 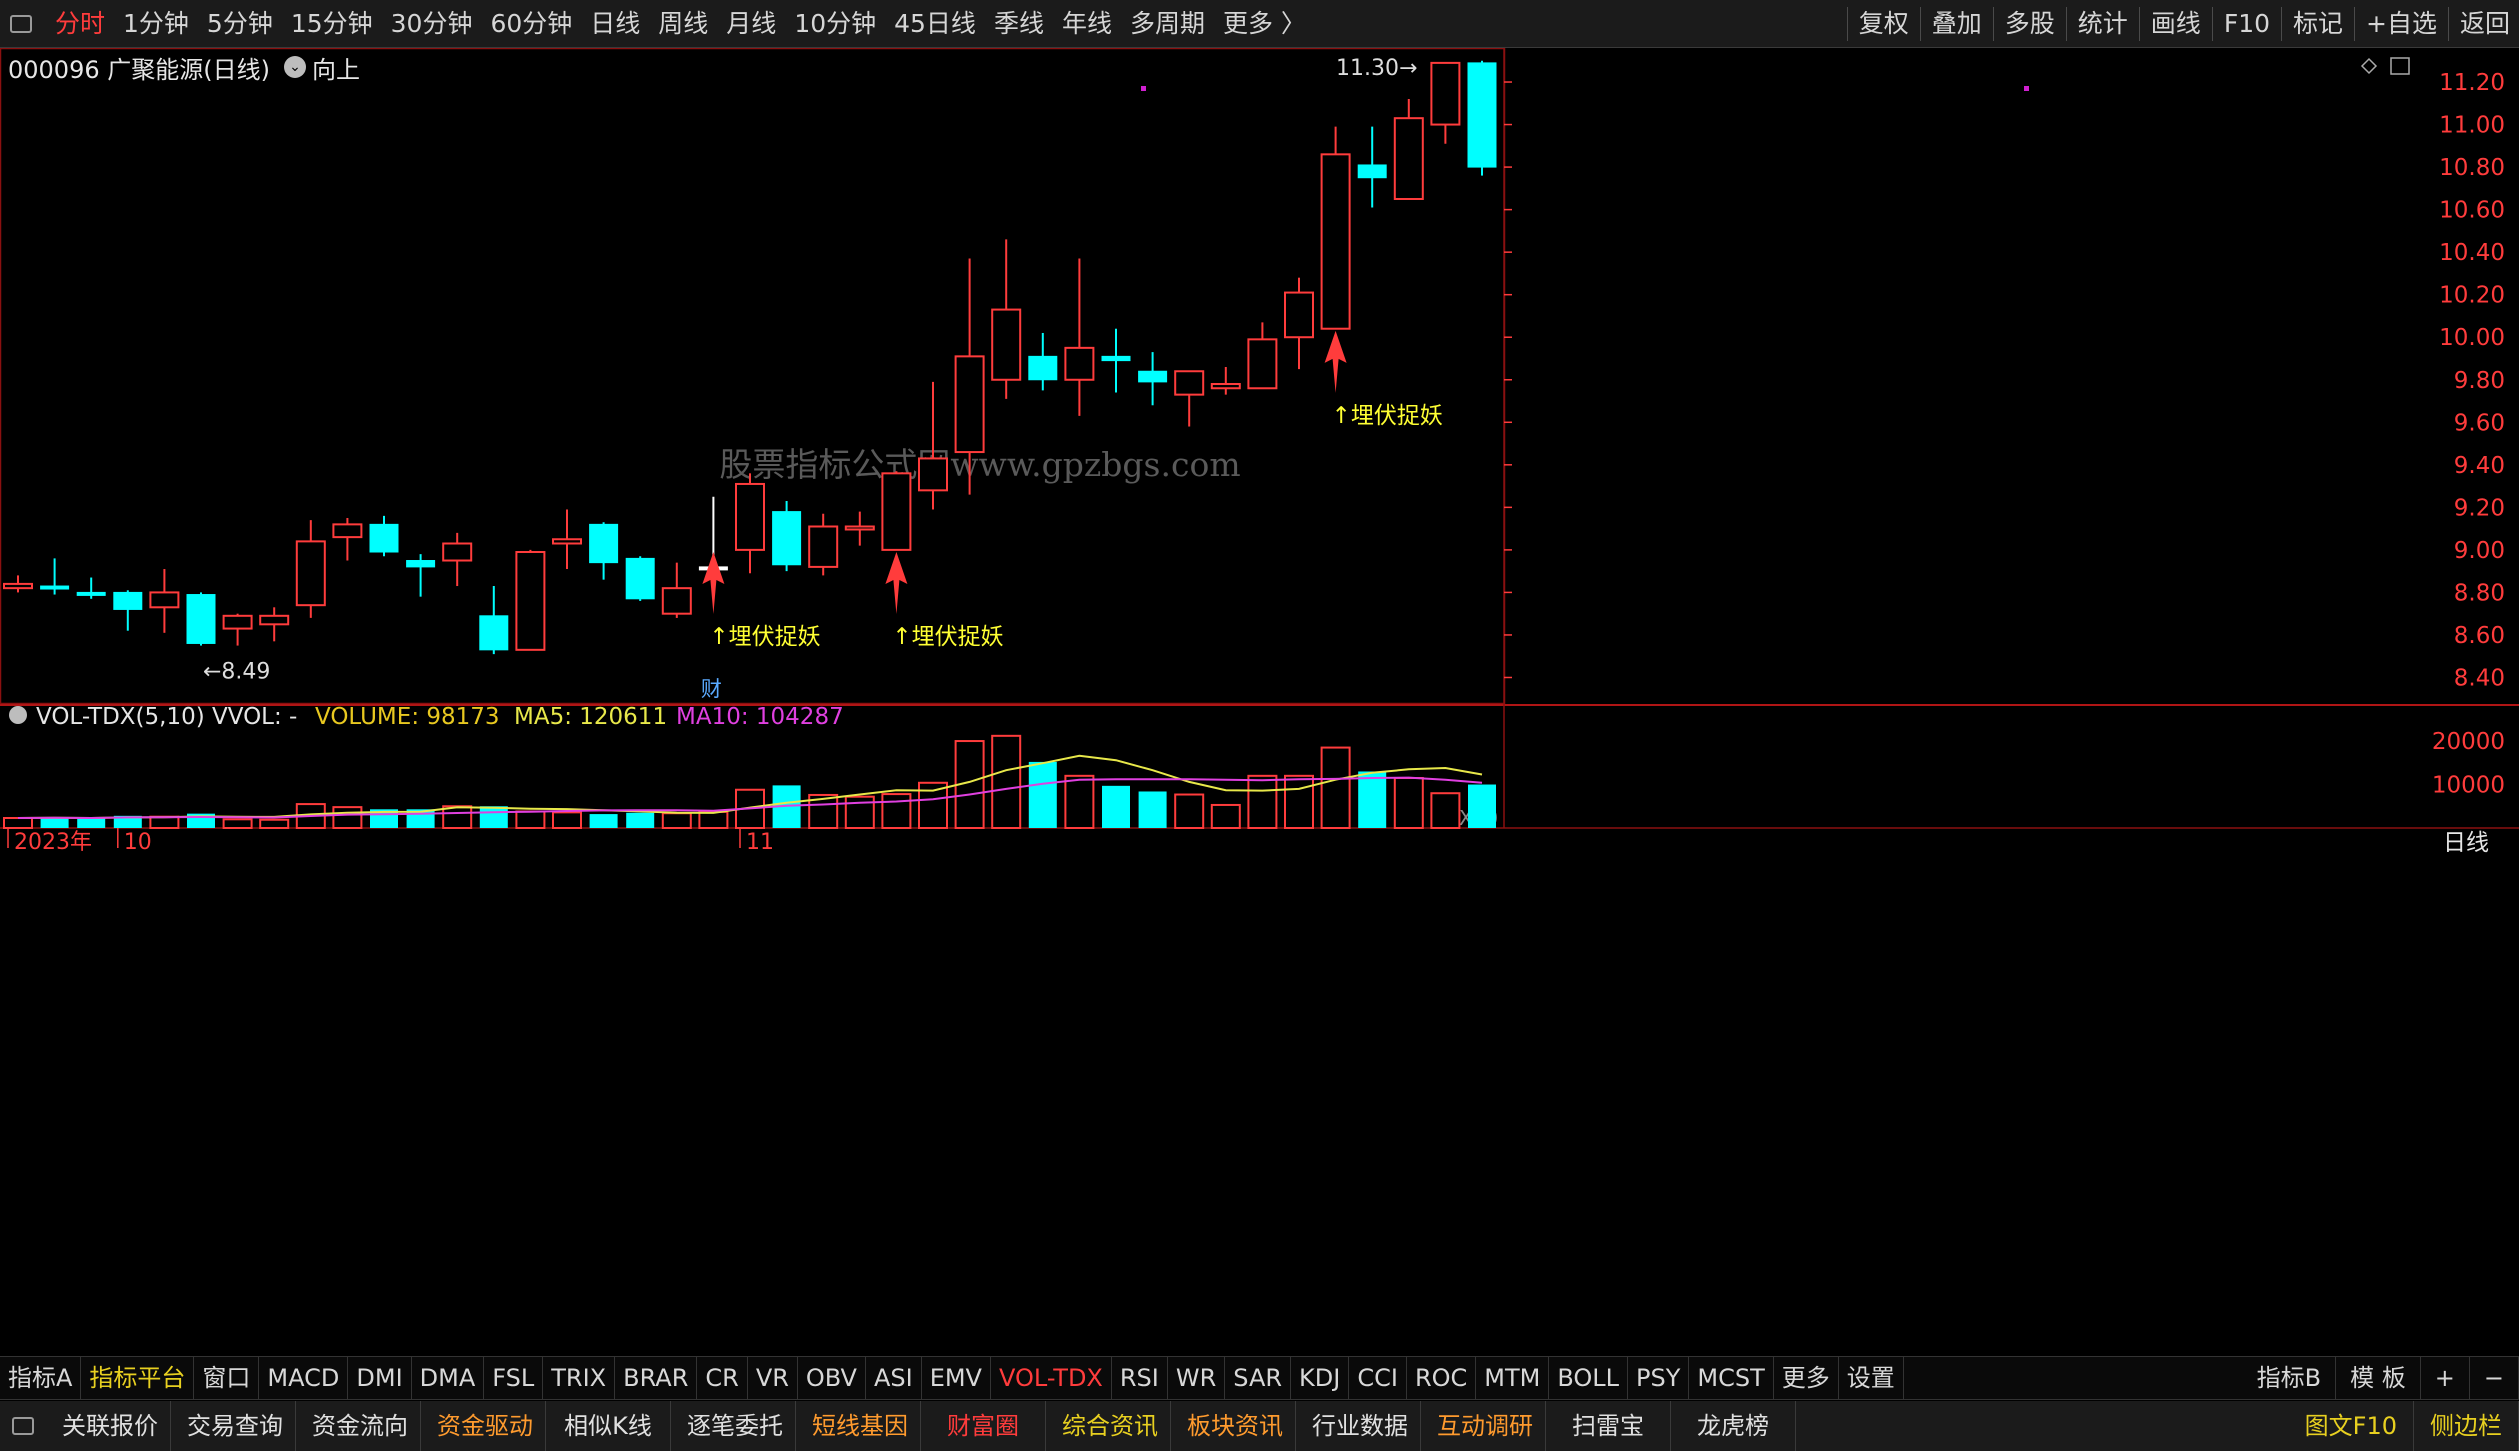 What do you see at coordinates (1320, 1378) in the screenshot?
I see `indicator-tab-18: KDJ` at bounding box center [1320, 1378].